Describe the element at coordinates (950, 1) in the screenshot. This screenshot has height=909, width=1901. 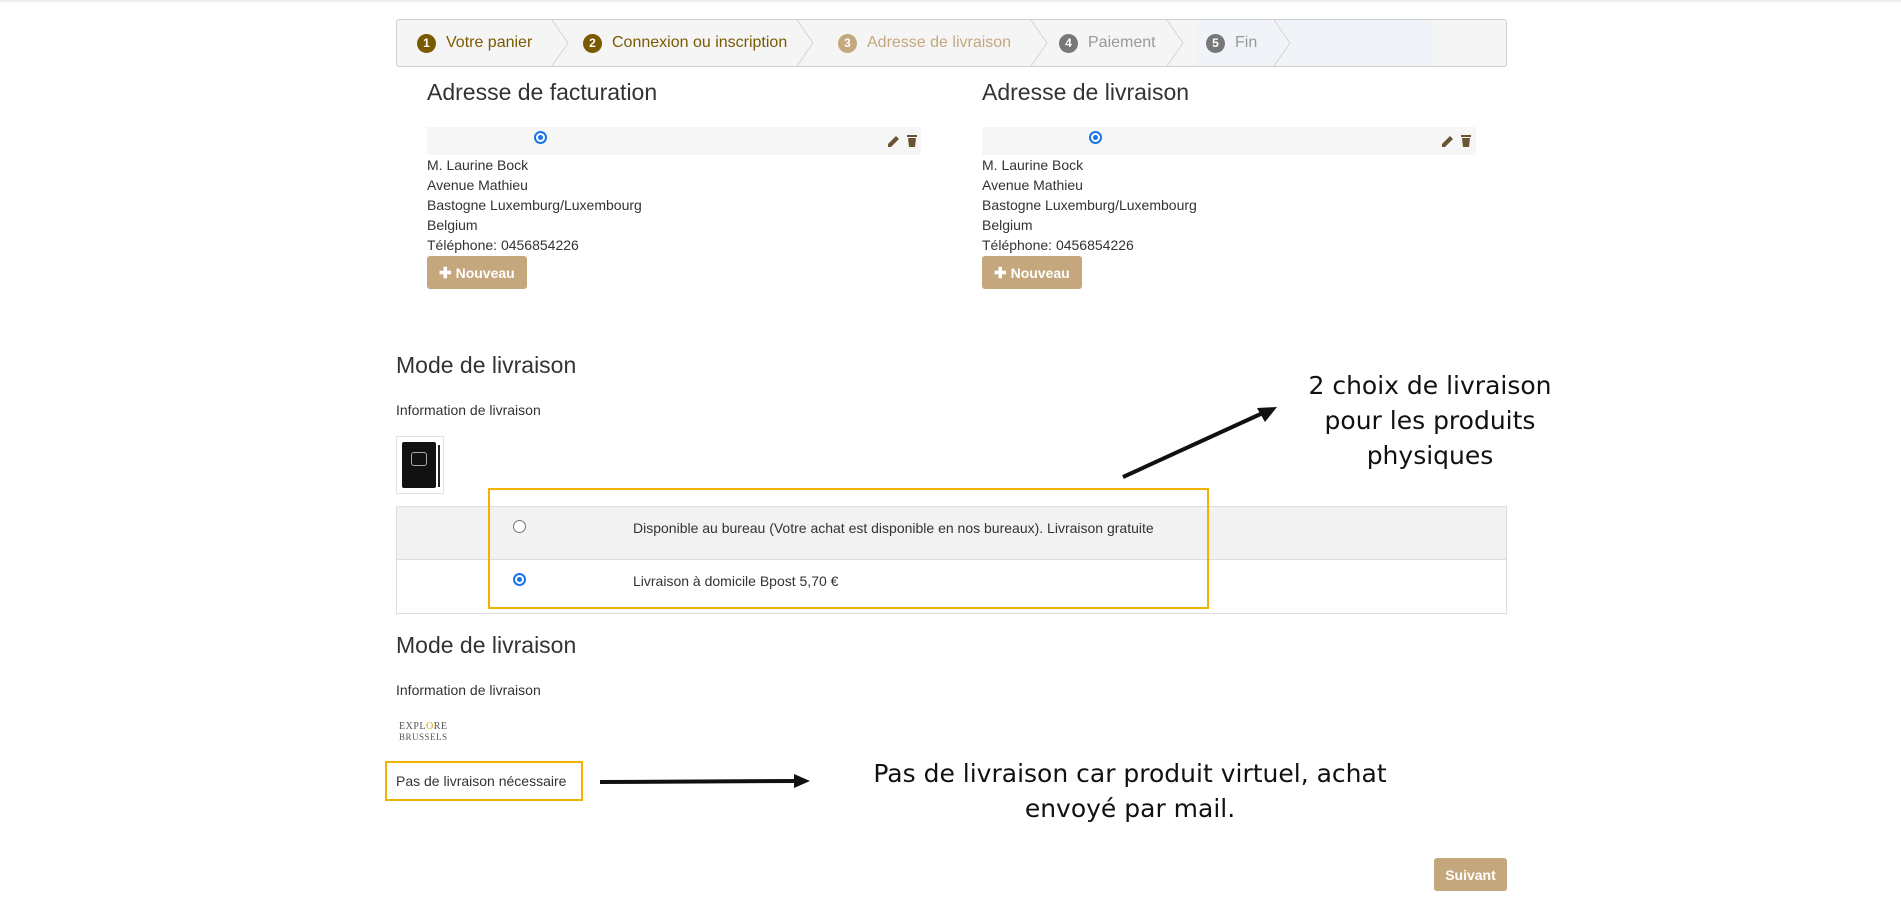
I see `top-border` at that location.